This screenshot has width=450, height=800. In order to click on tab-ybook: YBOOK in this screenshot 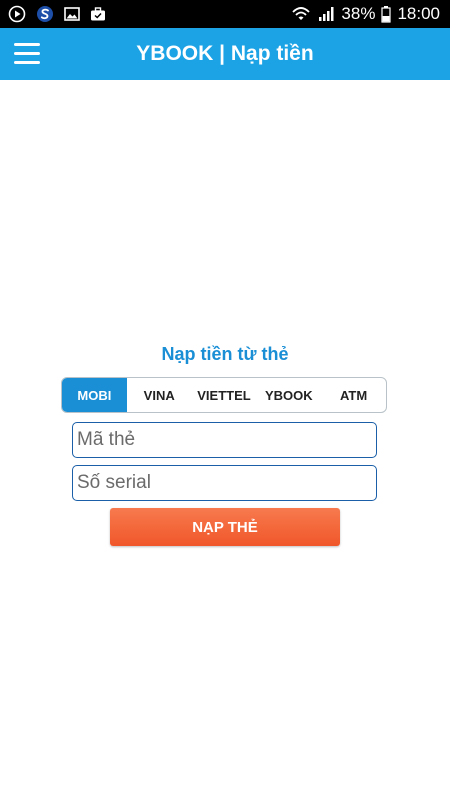, I will do `click(288, 395)`.